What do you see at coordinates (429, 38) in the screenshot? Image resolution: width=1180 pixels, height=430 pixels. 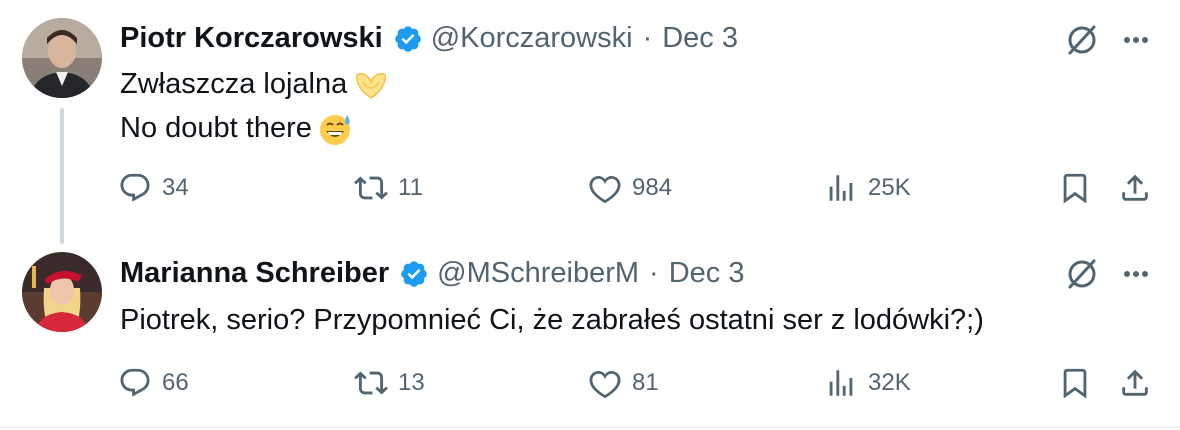 I see `tweet-header: Piotr Korczarowski @Korczarowski · Dec 3` at bounding box center [429, 38].